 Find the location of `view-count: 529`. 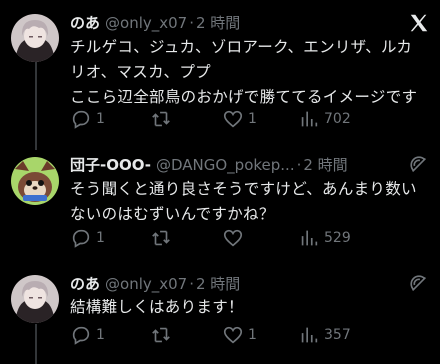

view-count: 529 is located at coordinates (337, 238).